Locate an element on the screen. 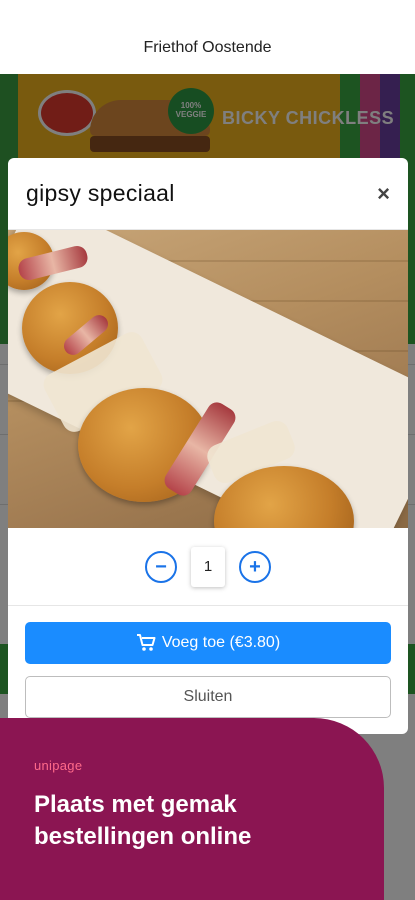 The height and width of the screenshot is (900, 415). minus-icon: − is located at coordinates (161, 566).